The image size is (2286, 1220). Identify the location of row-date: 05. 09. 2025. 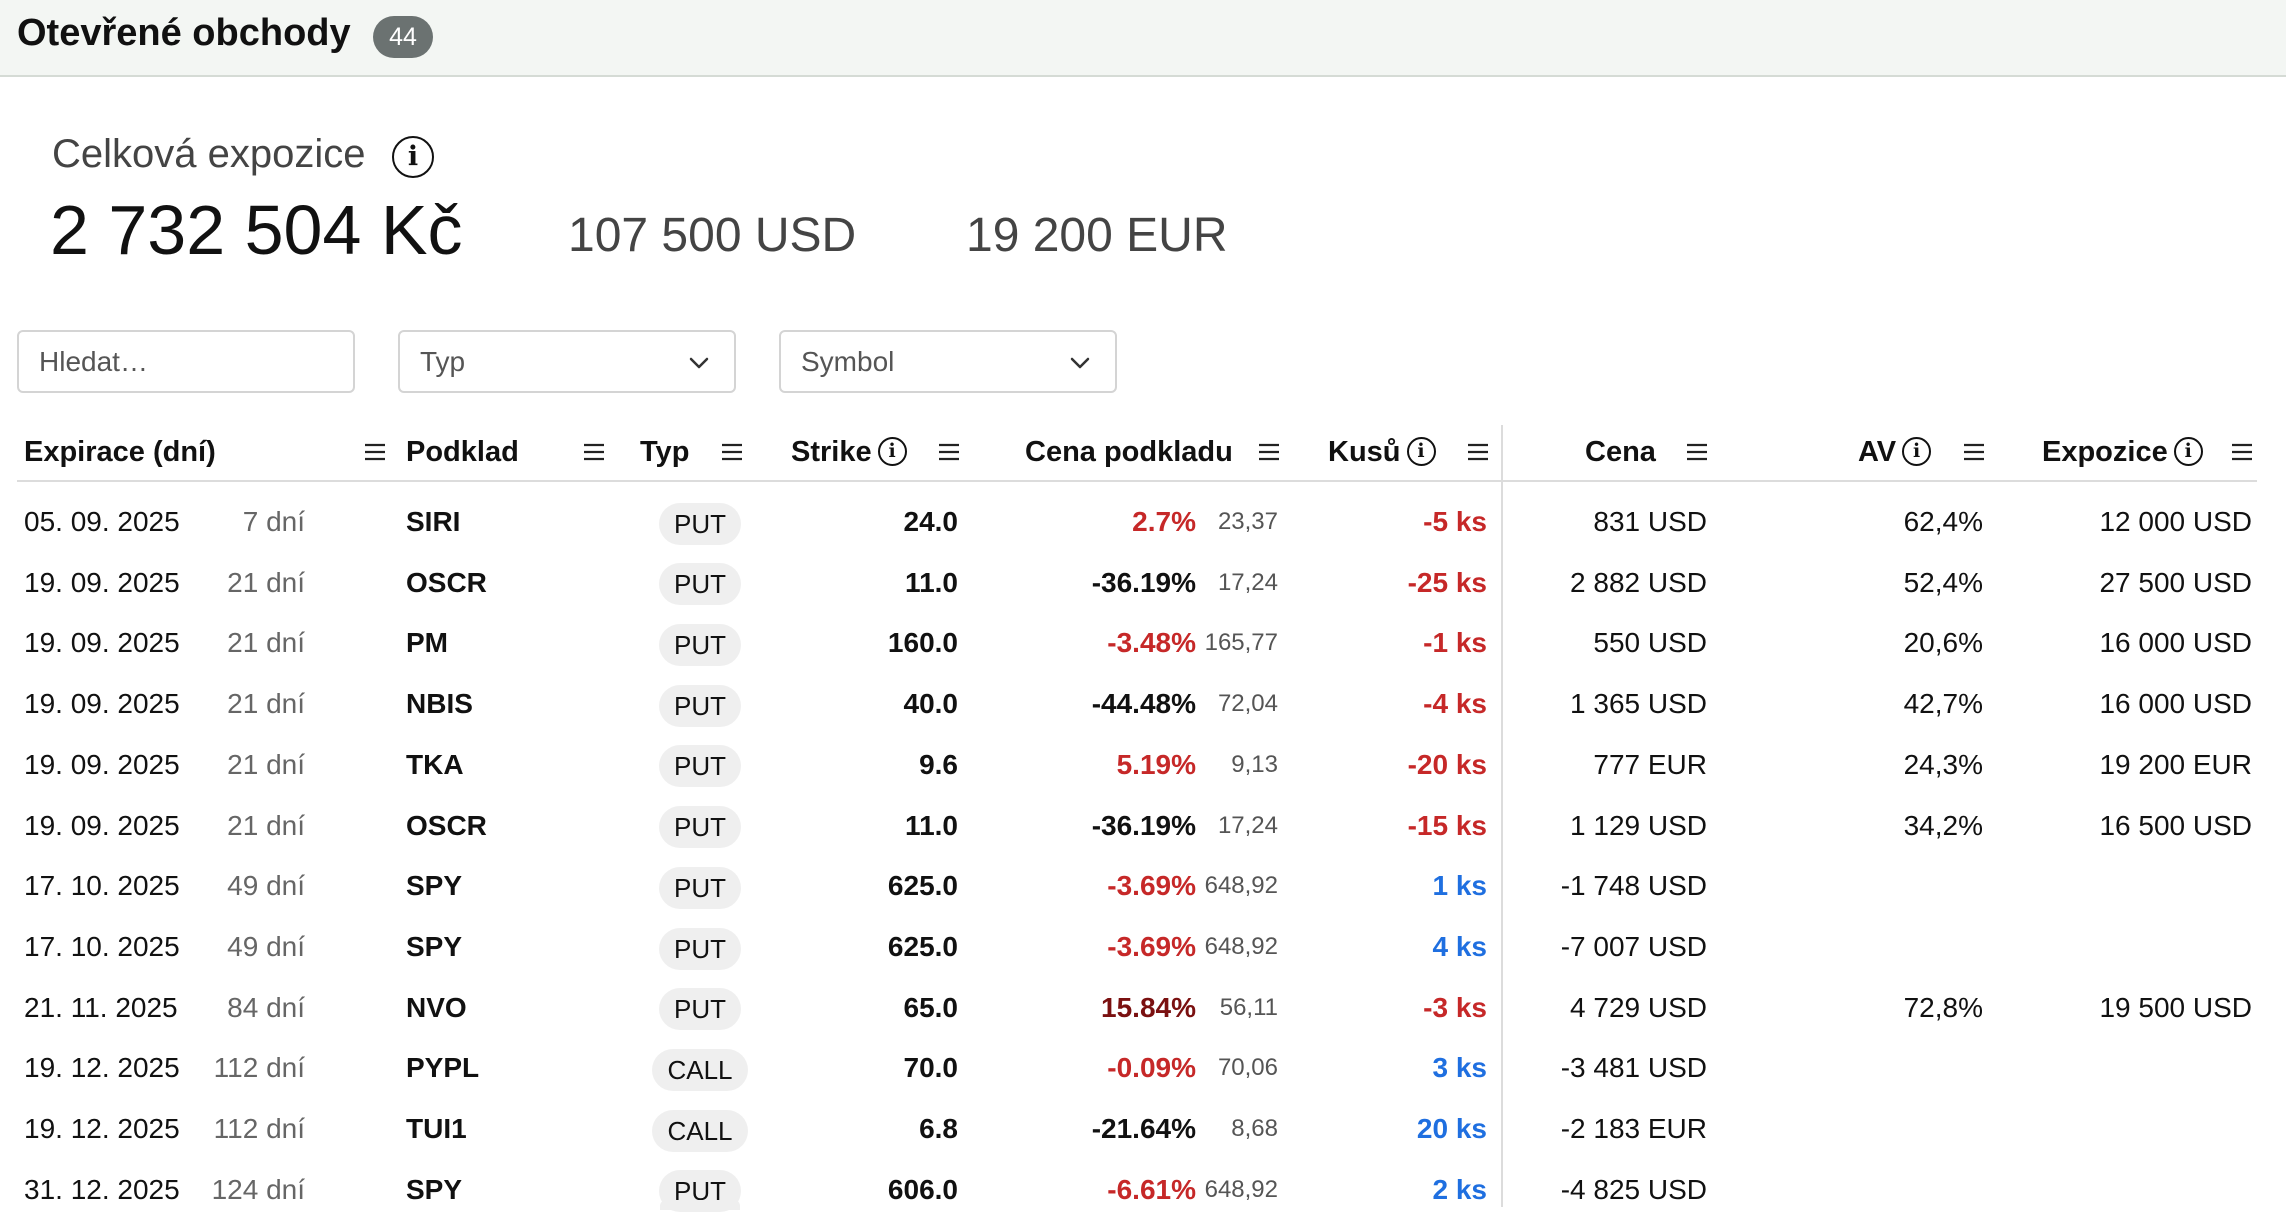
(102, 521).